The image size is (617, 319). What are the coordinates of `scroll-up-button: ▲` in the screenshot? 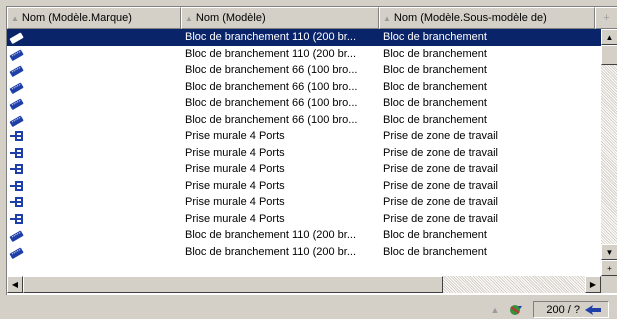 It's located at (609, 37).